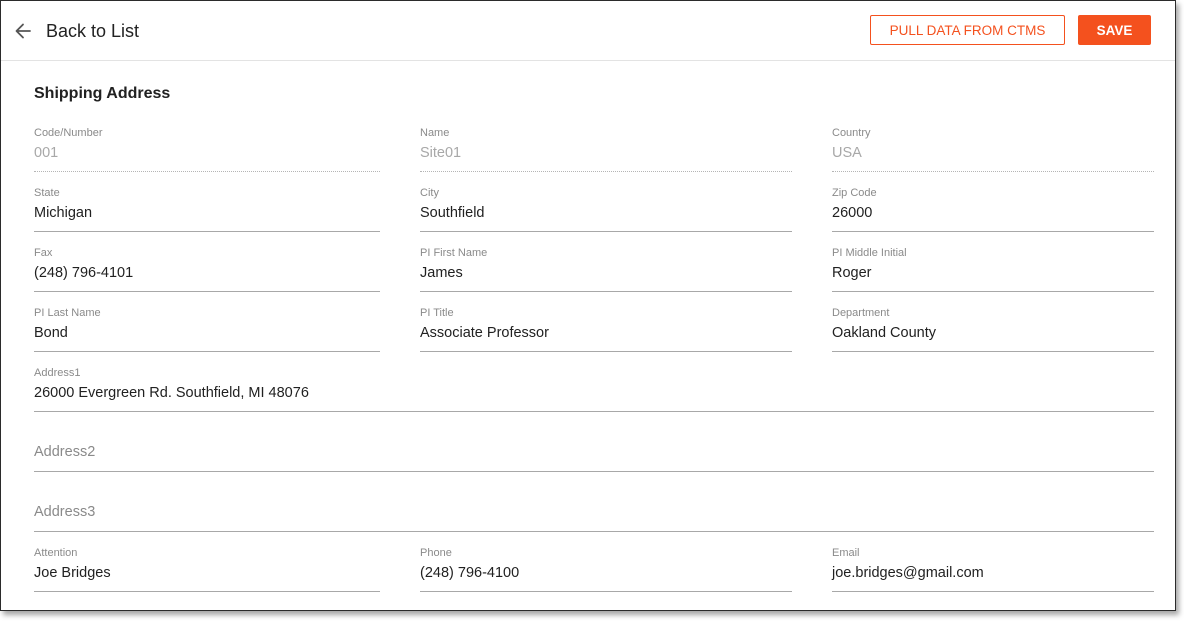 This screenshot has height=621, width=1184. I want to click on arrow-left-icon, so click(23, 31).